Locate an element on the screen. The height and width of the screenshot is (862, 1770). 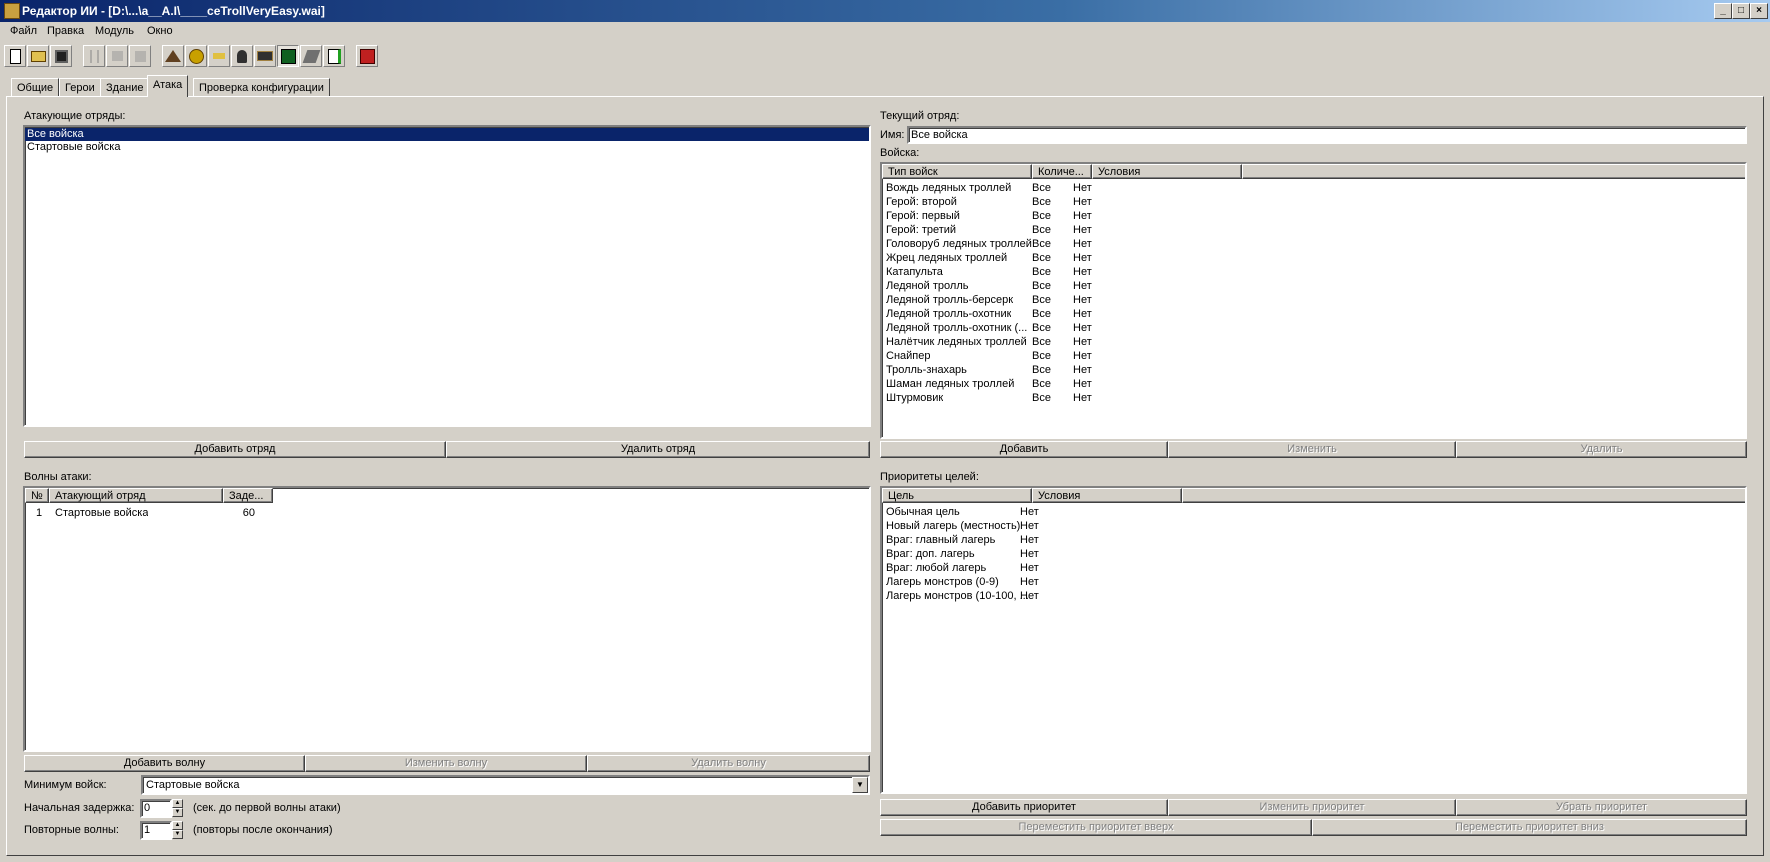
table-row: Ледяной тролль-берсерк Все Нет is located at coordinates (1313, 300).